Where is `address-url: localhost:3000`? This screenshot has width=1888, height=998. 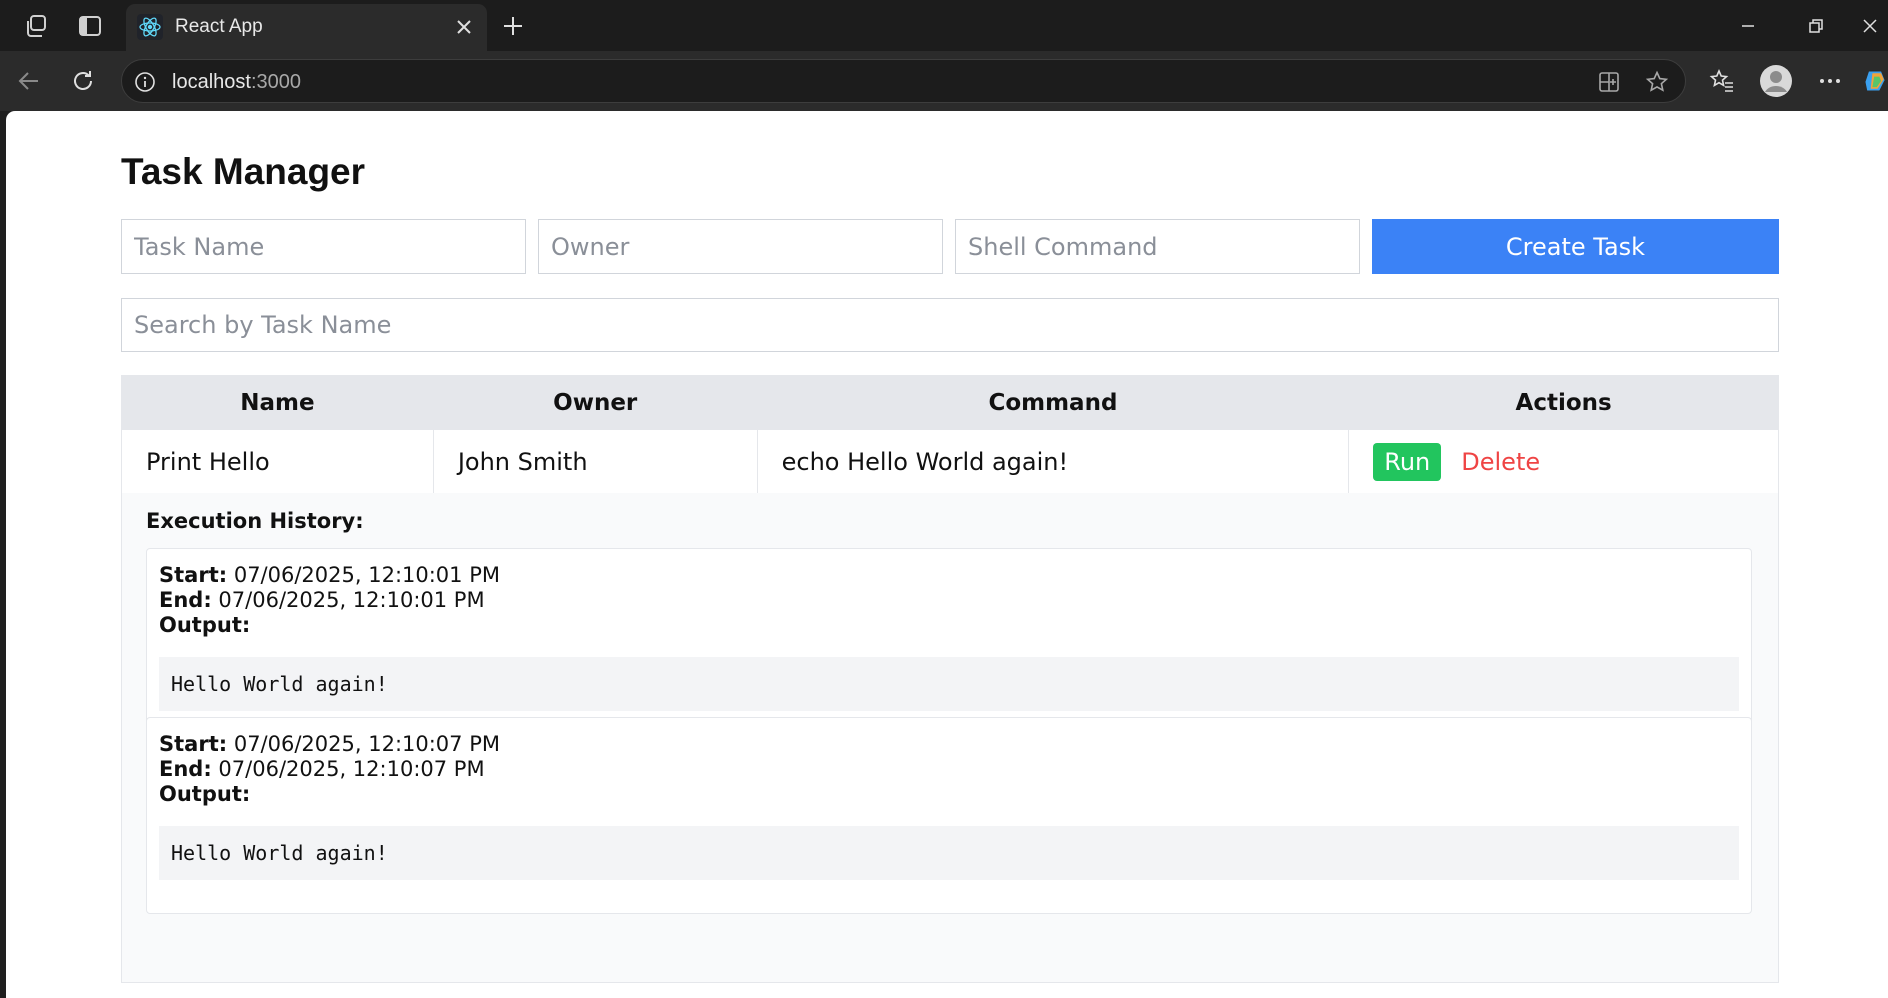
address-url: localhost:3000 is located at coordinates (236, 82).